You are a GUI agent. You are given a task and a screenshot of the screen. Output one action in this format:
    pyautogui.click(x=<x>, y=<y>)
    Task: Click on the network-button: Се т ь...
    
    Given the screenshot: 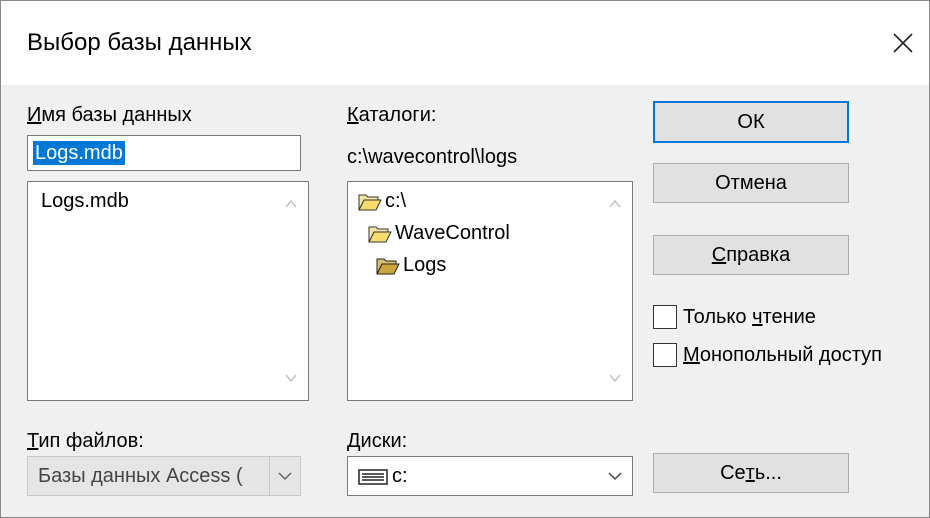 What is the action you would take?
    pyautogui.click(x=751, y=473)
    